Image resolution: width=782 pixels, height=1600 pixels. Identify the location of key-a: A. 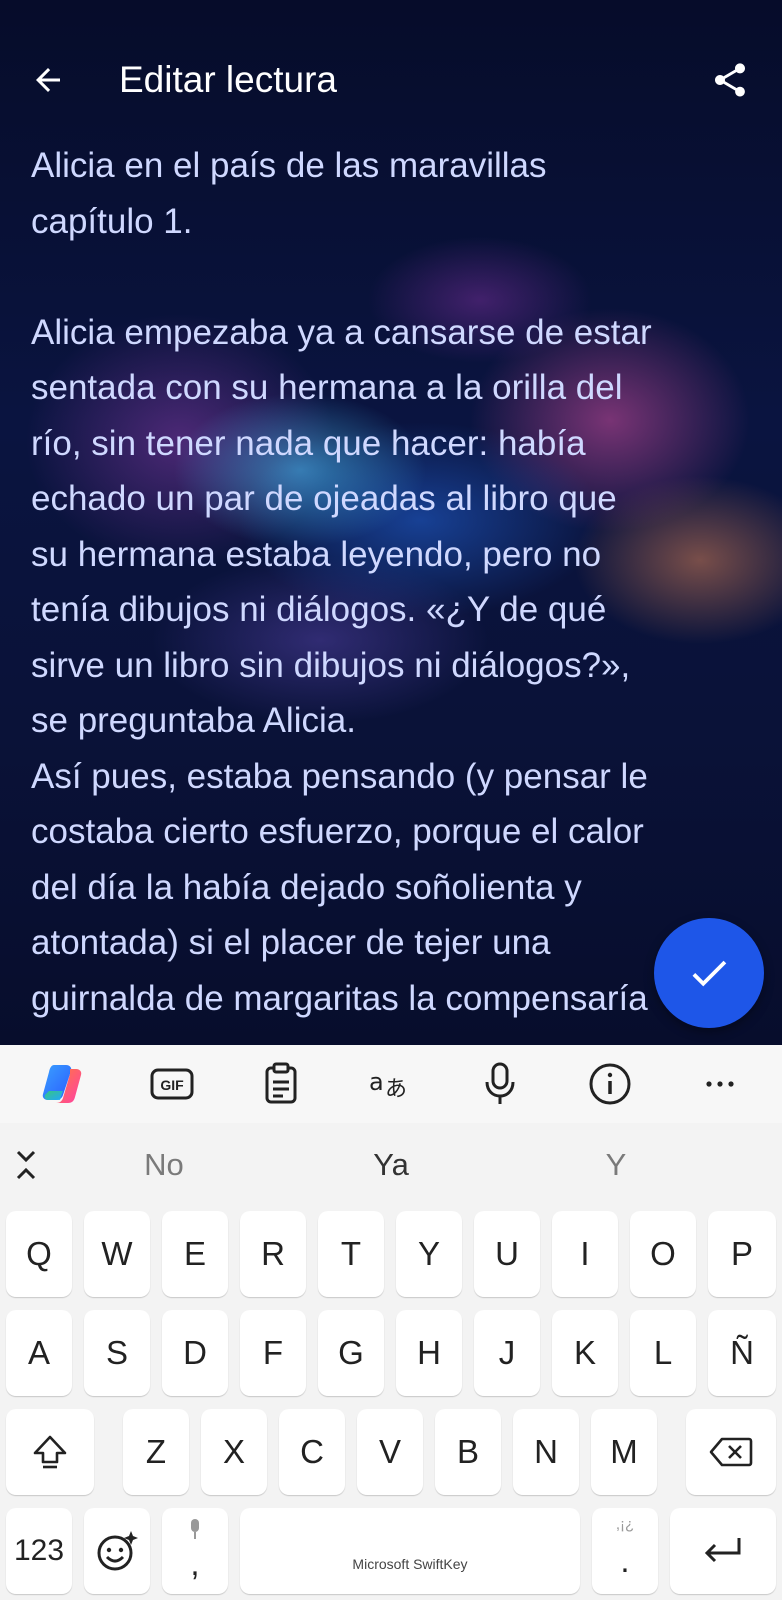
(39, 1353).